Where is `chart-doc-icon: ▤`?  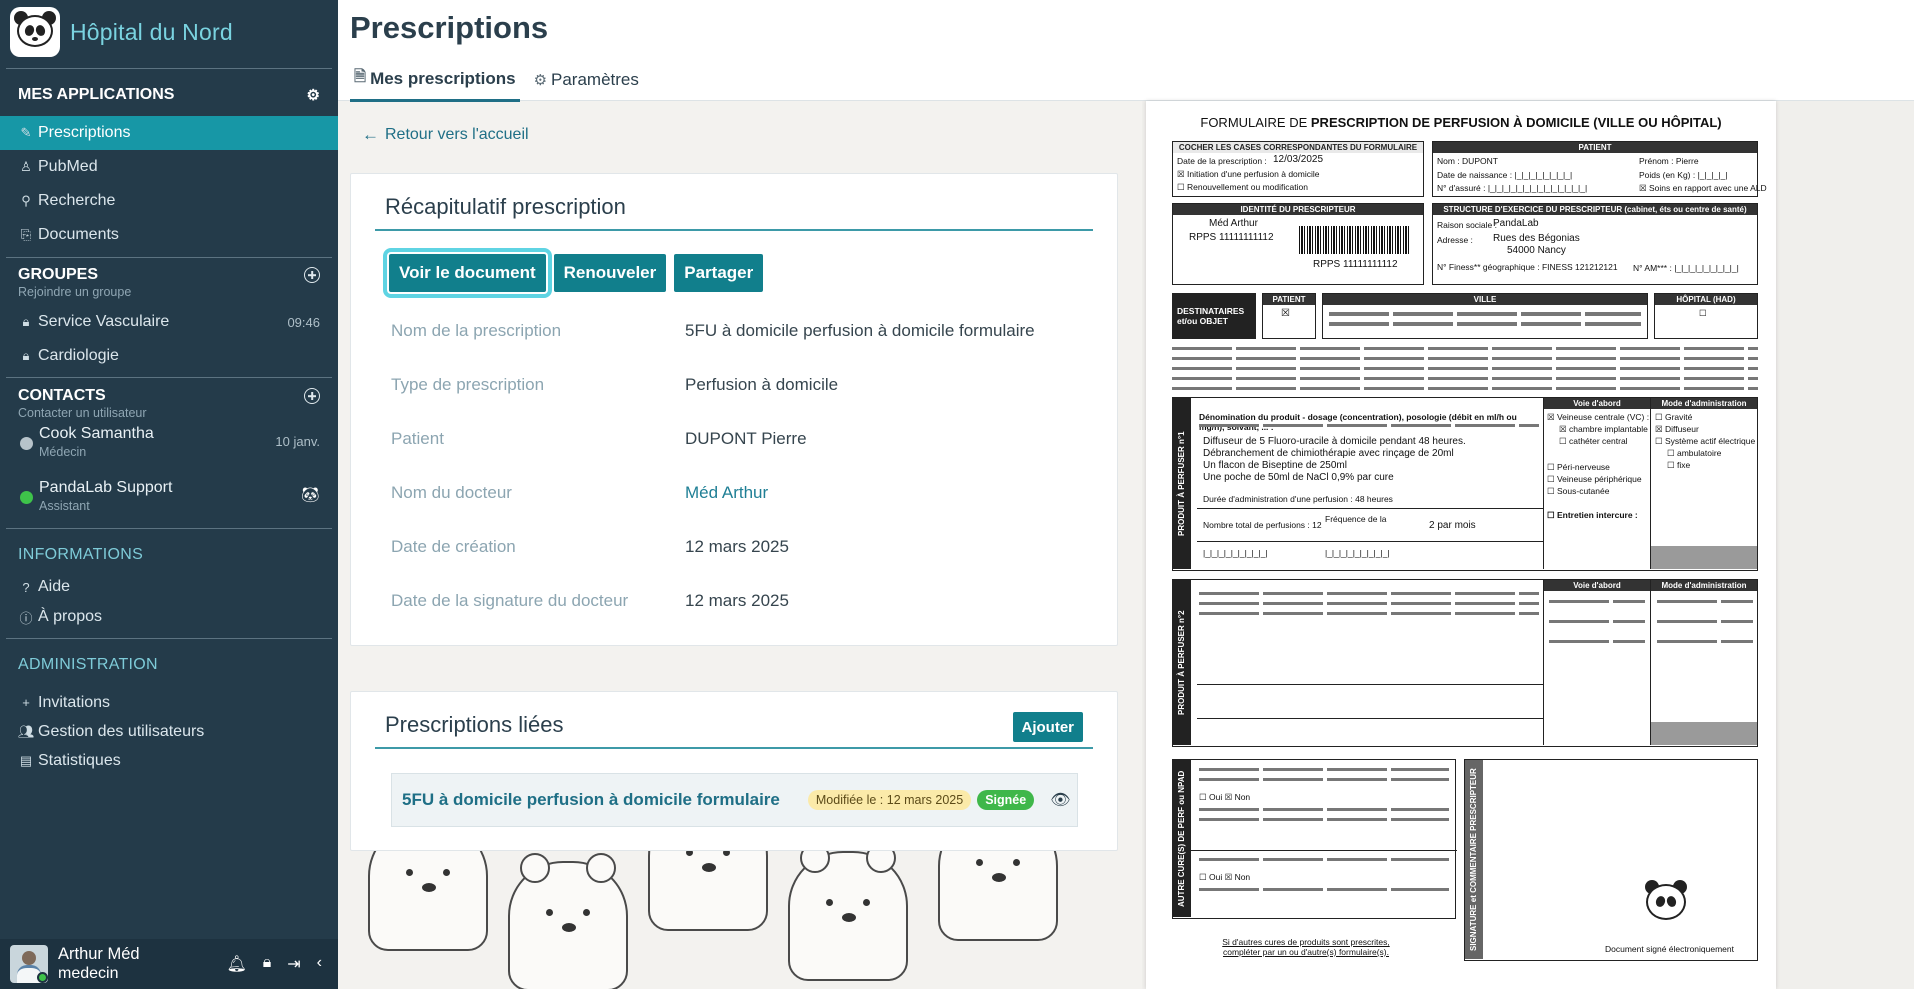
chart-doc-icon: ▤ is located at coordinates (26, 760).